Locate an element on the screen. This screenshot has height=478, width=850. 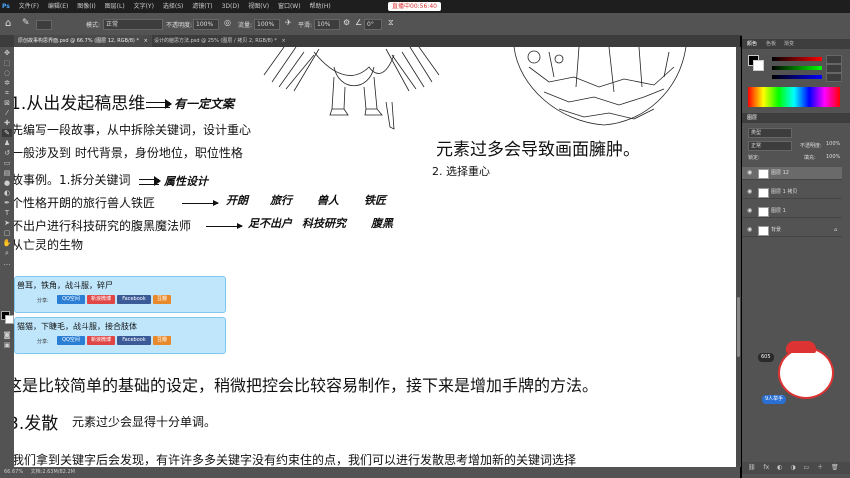
angle-input: 0° is located at coordinates (373, 24).